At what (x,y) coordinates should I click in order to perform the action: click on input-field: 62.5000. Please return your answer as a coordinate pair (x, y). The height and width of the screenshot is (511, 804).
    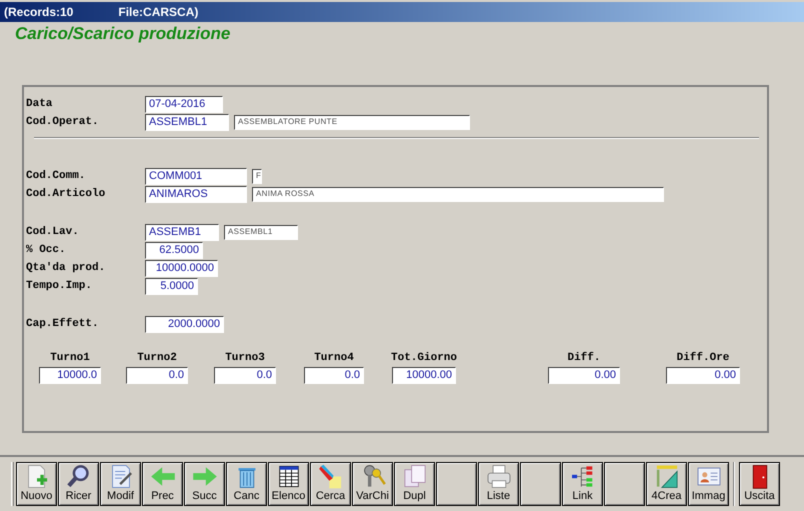
    Looking at the image, I should click on (174, 250).